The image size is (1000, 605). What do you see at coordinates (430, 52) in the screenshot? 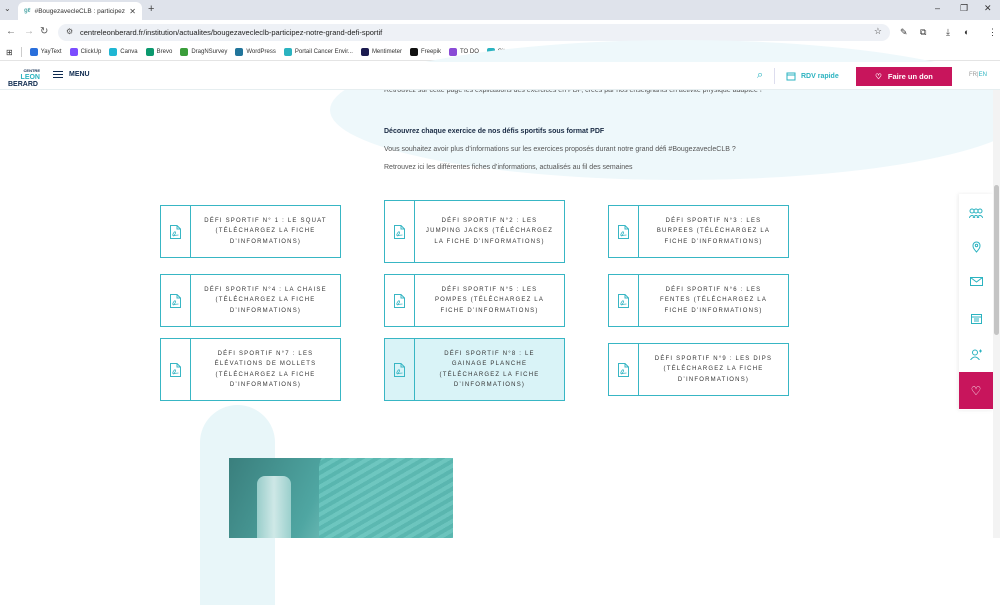
I see `bookmark-label: Freepik` at bounding box center [430, 52].